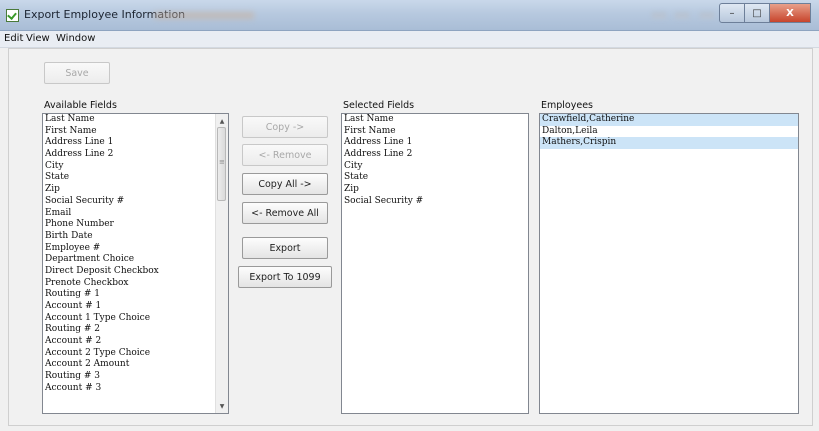 Image resolution: width=819 pixels, height=431 pixels. Describe the element at coordinates (409, 15) in the screenshot. I see `title-bar: Export Employee Information – □ X` at that location.